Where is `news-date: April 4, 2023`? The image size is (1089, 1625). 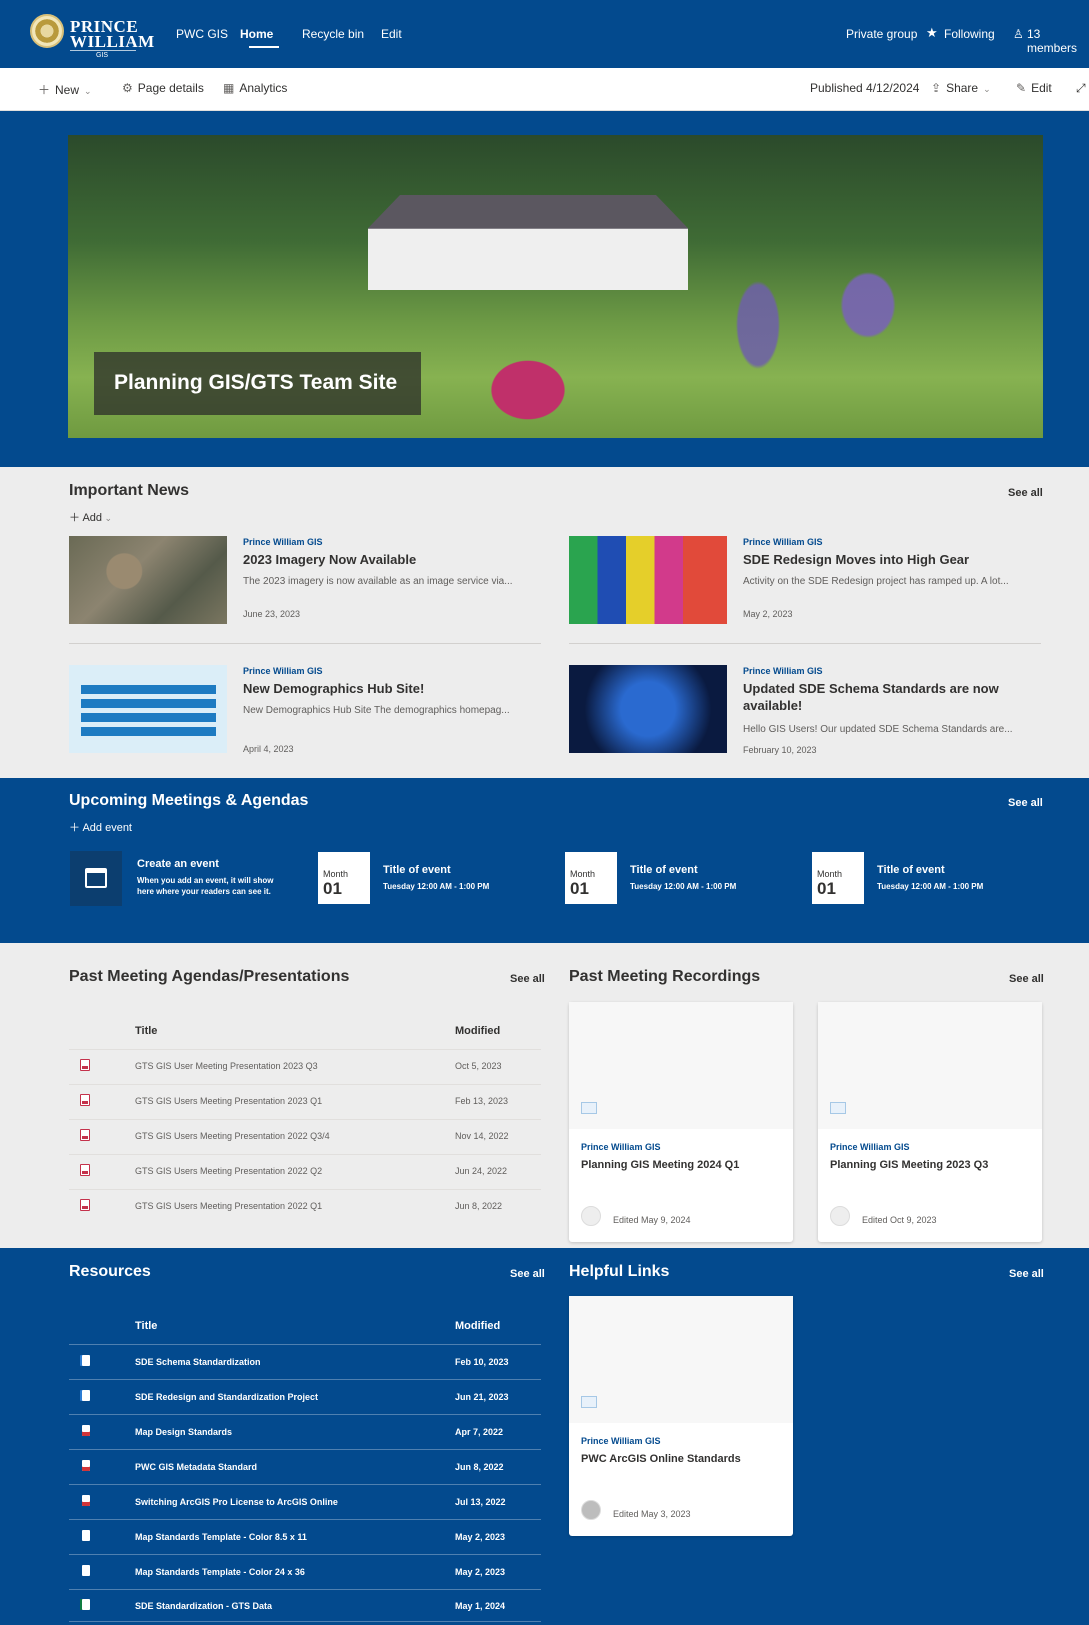
news-date: April 4, 2023 is located at coordinates (268, 749).